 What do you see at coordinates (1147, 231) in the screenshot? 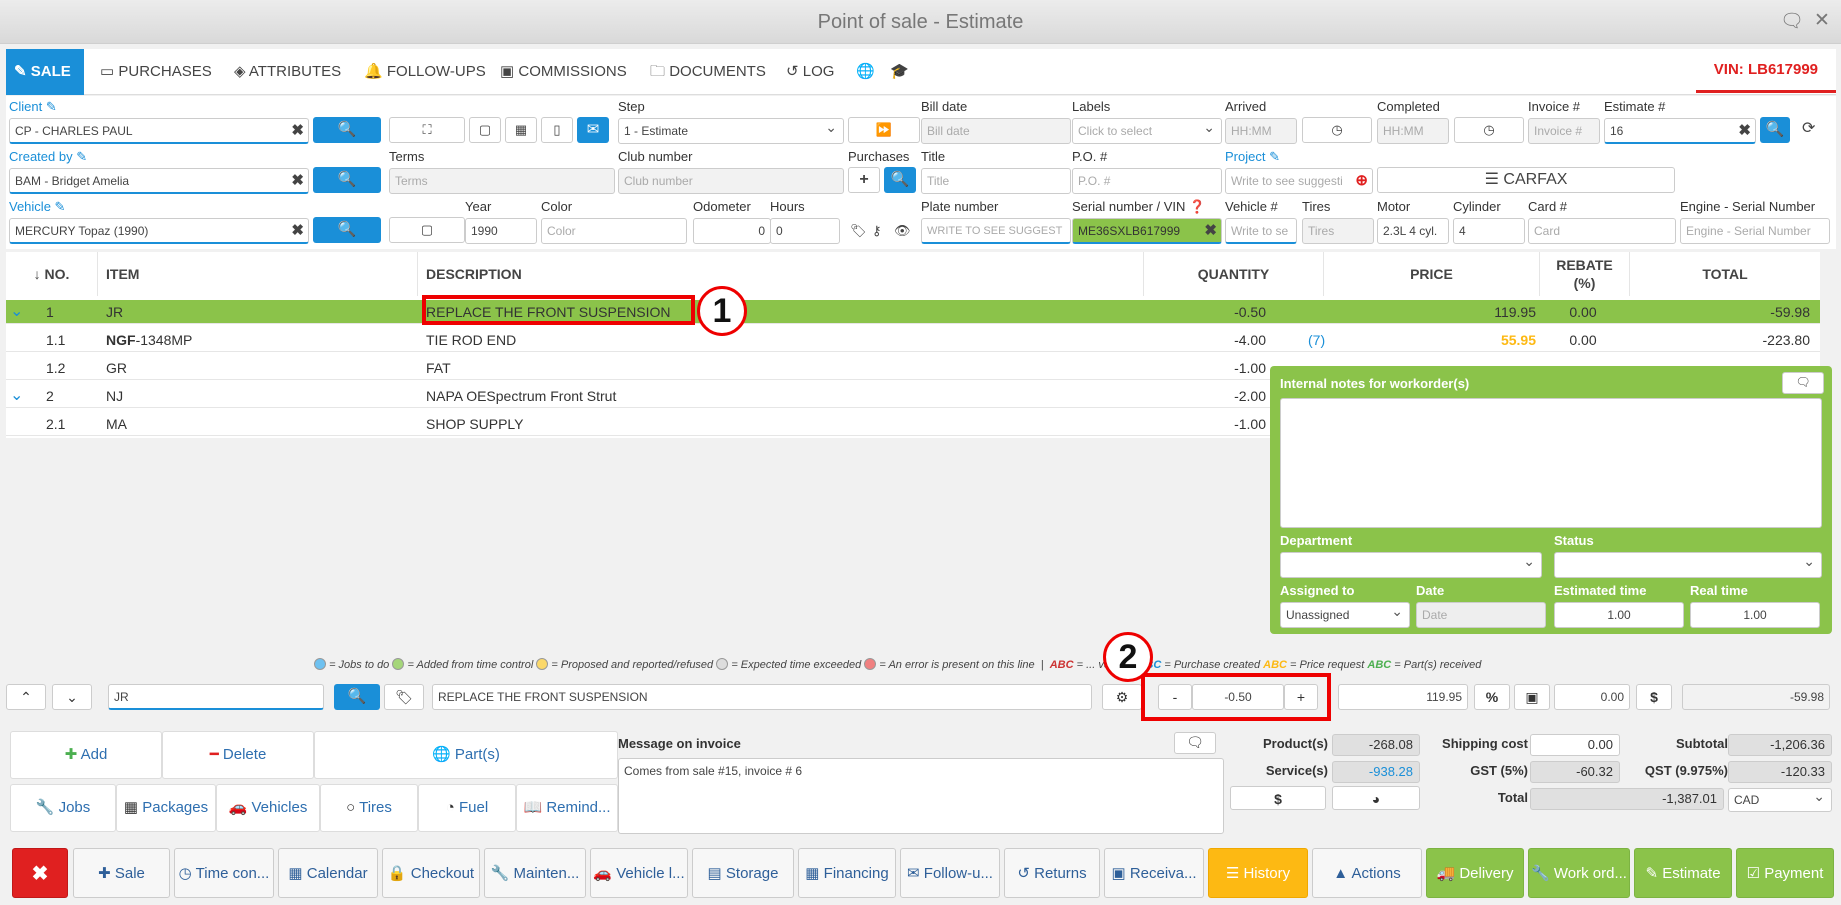
I see `serial-input: ME36SXLB617999 ✖` at bounding box center [1147, 231].